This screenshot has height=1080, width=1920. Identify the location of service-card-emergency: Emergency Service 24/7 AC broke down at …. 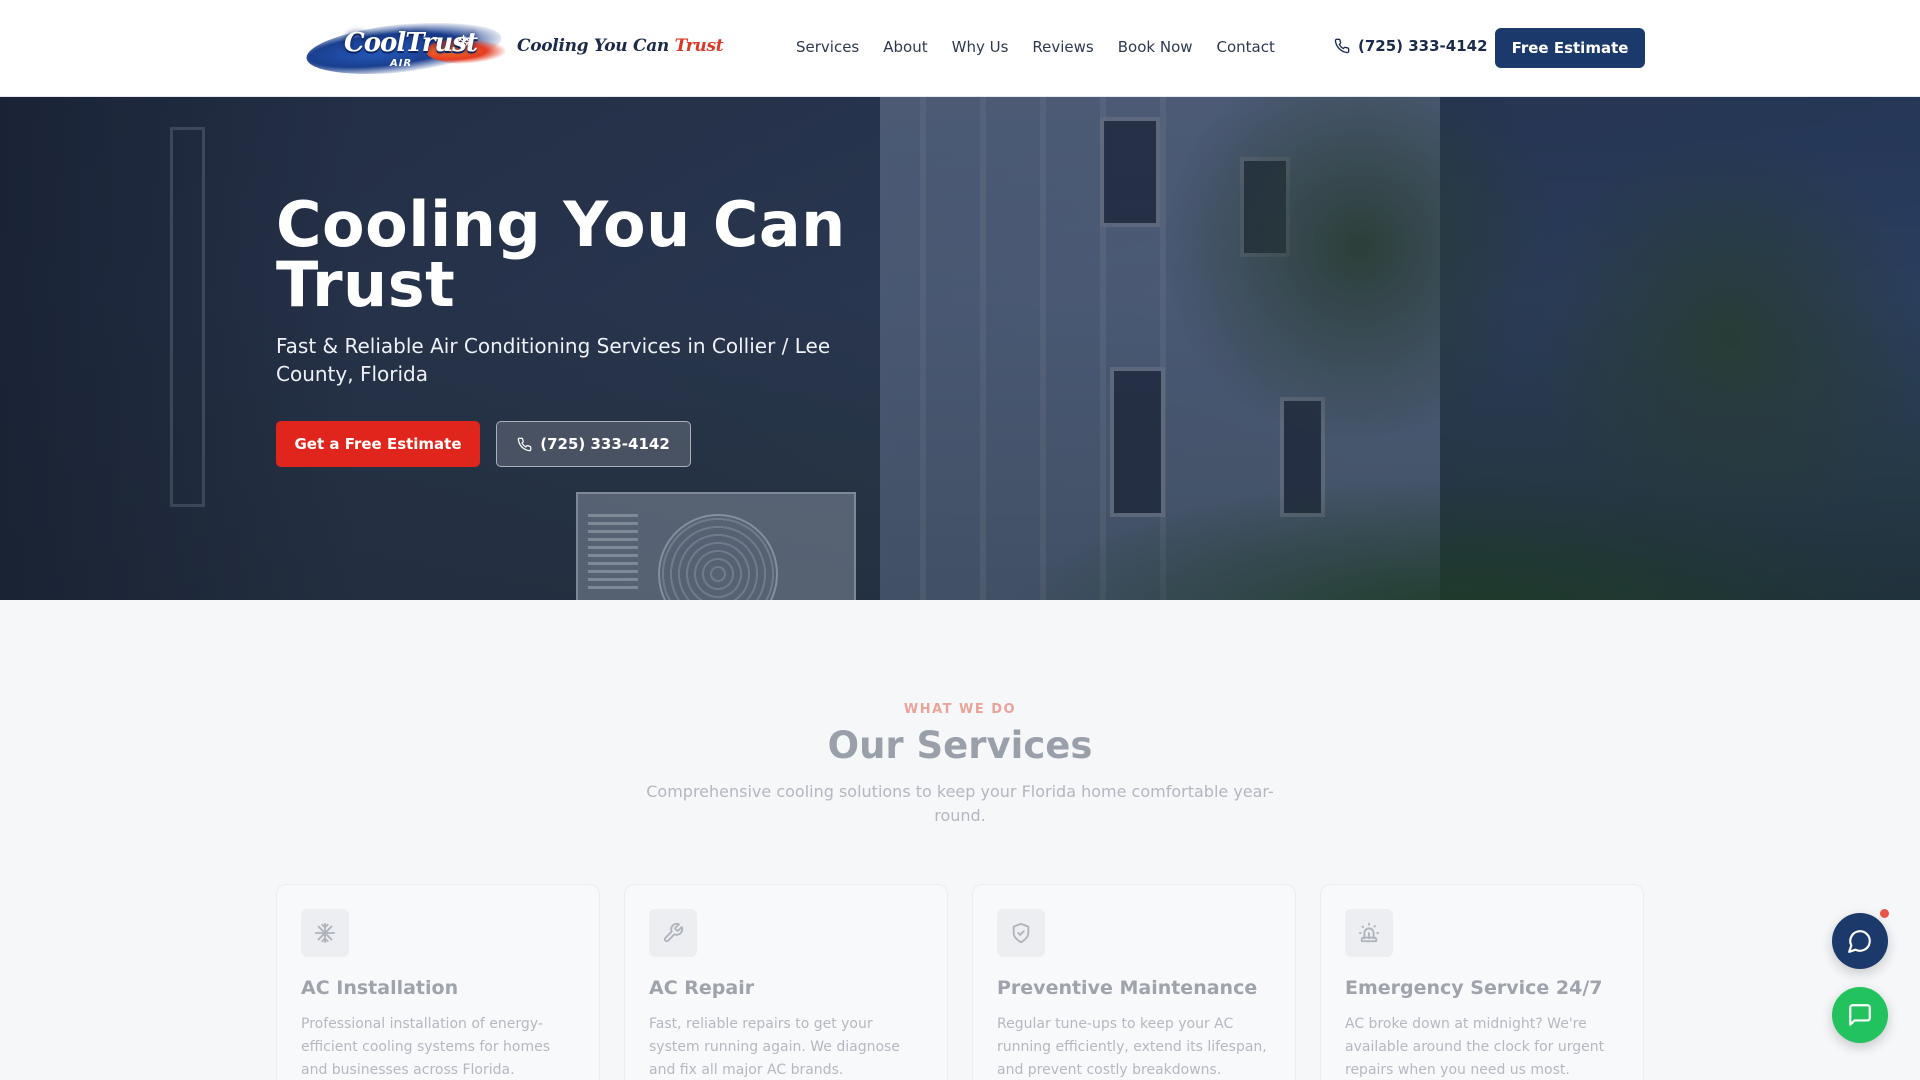
(1482, 982).